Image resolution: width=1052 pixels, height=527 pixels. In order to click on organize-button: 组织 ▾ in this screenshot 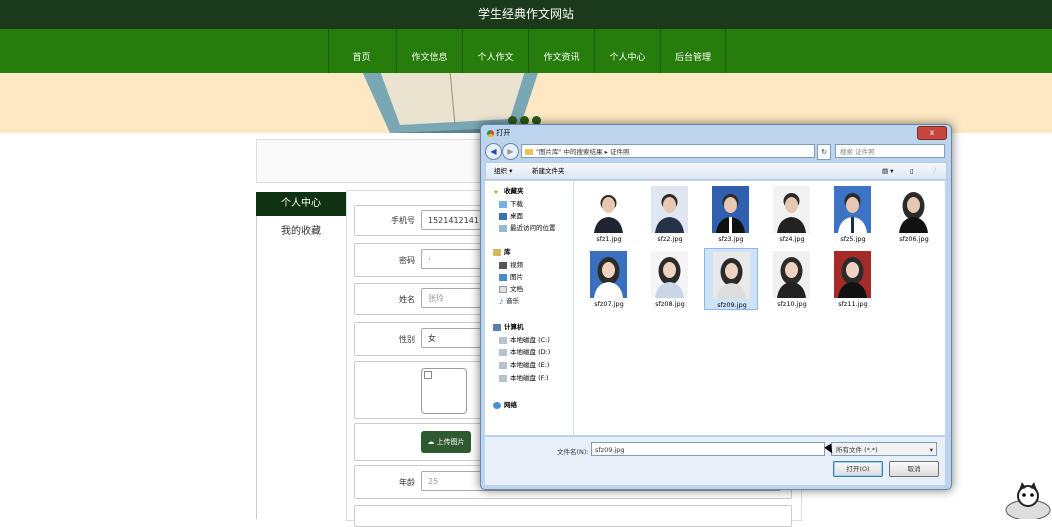, I will do `click(503, 171)`.